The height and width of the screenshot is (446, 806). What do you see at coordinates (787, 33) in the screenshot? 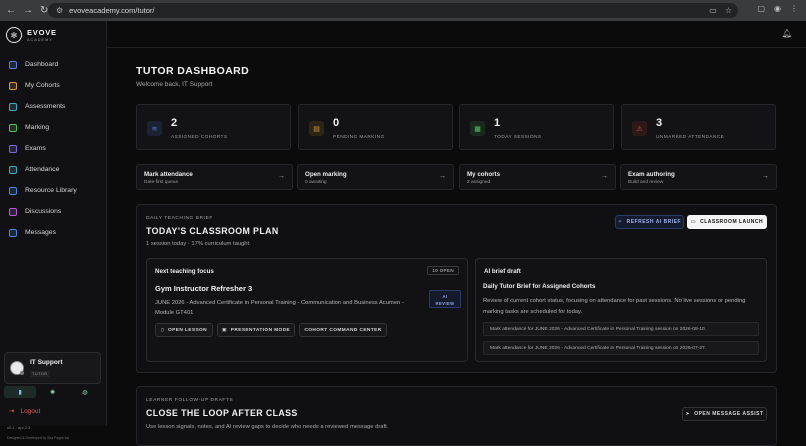
I see `bell-icon: 🔔︎` at bounding box center [787, 33].